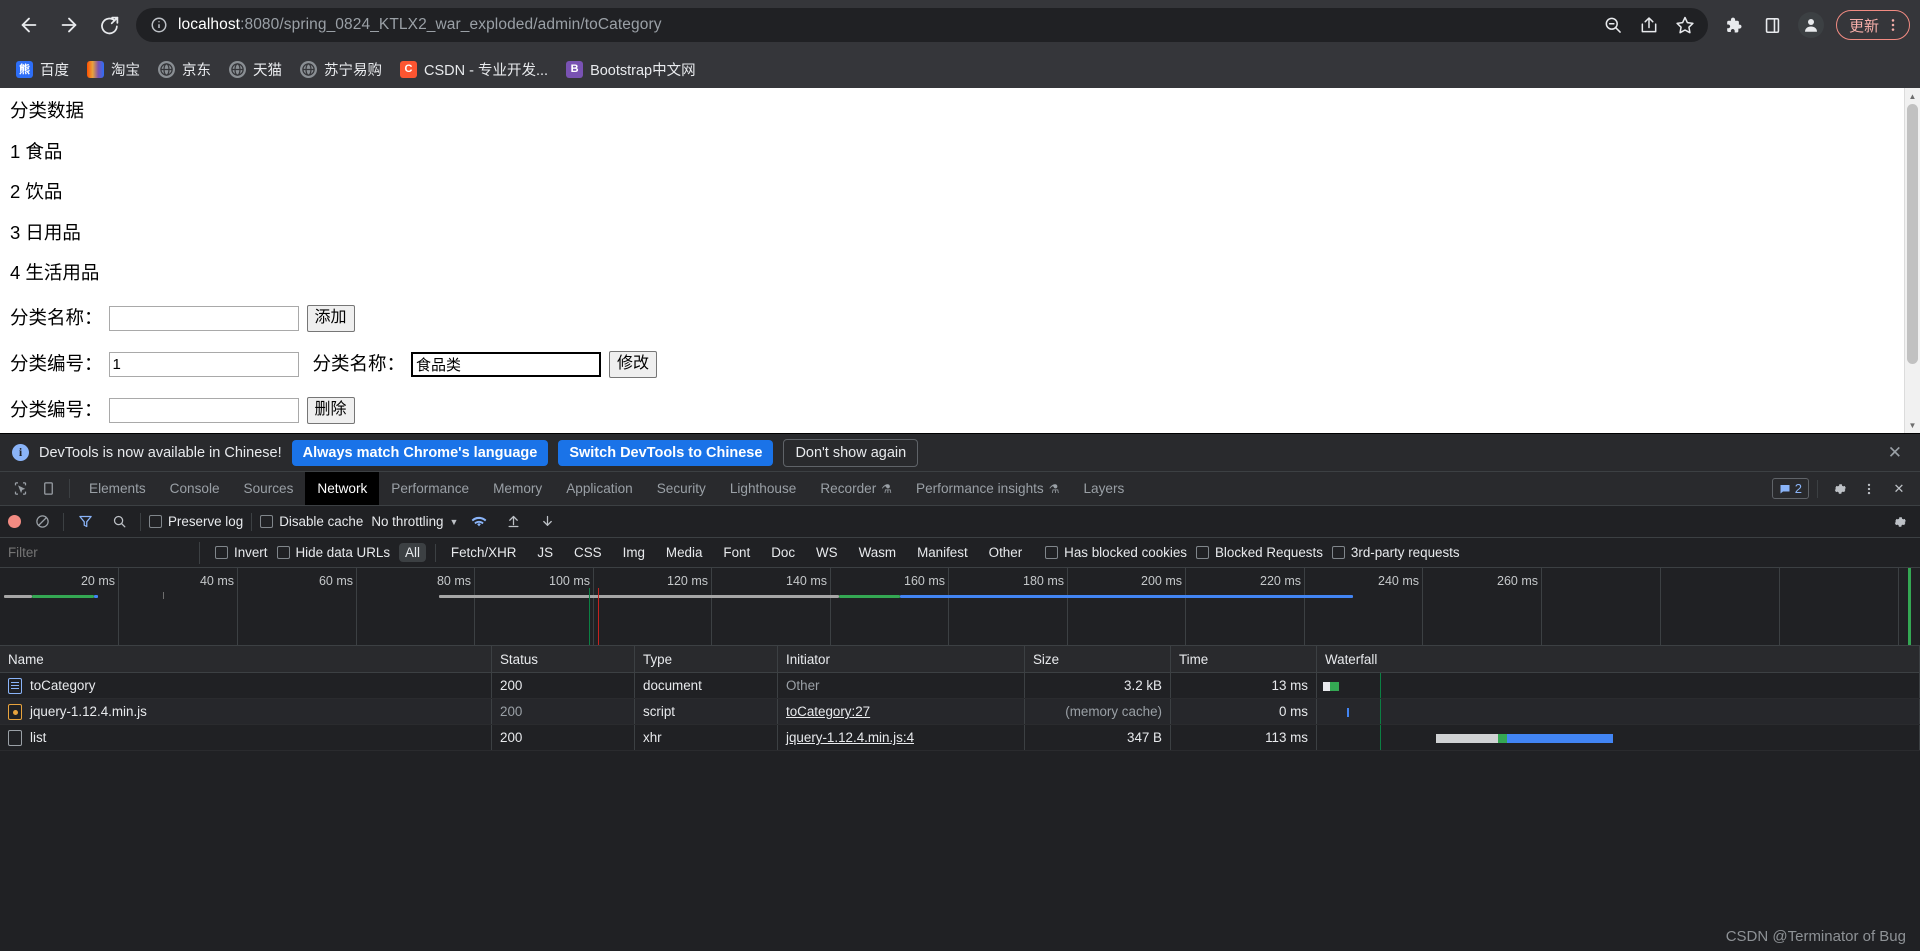  I want to click on filter-type-fetch-xhr: Fetch/XHR, so click(483, 552).